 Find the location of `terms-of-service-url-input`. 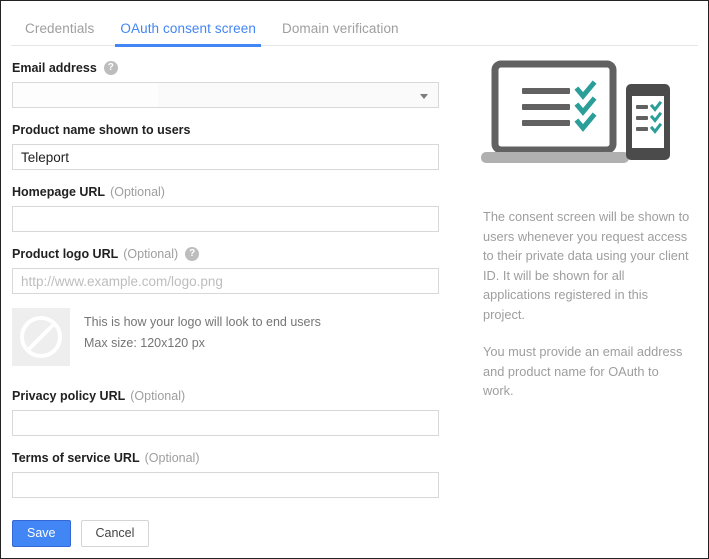

terms-of-service-url-input is located at coordinates (225, 485).